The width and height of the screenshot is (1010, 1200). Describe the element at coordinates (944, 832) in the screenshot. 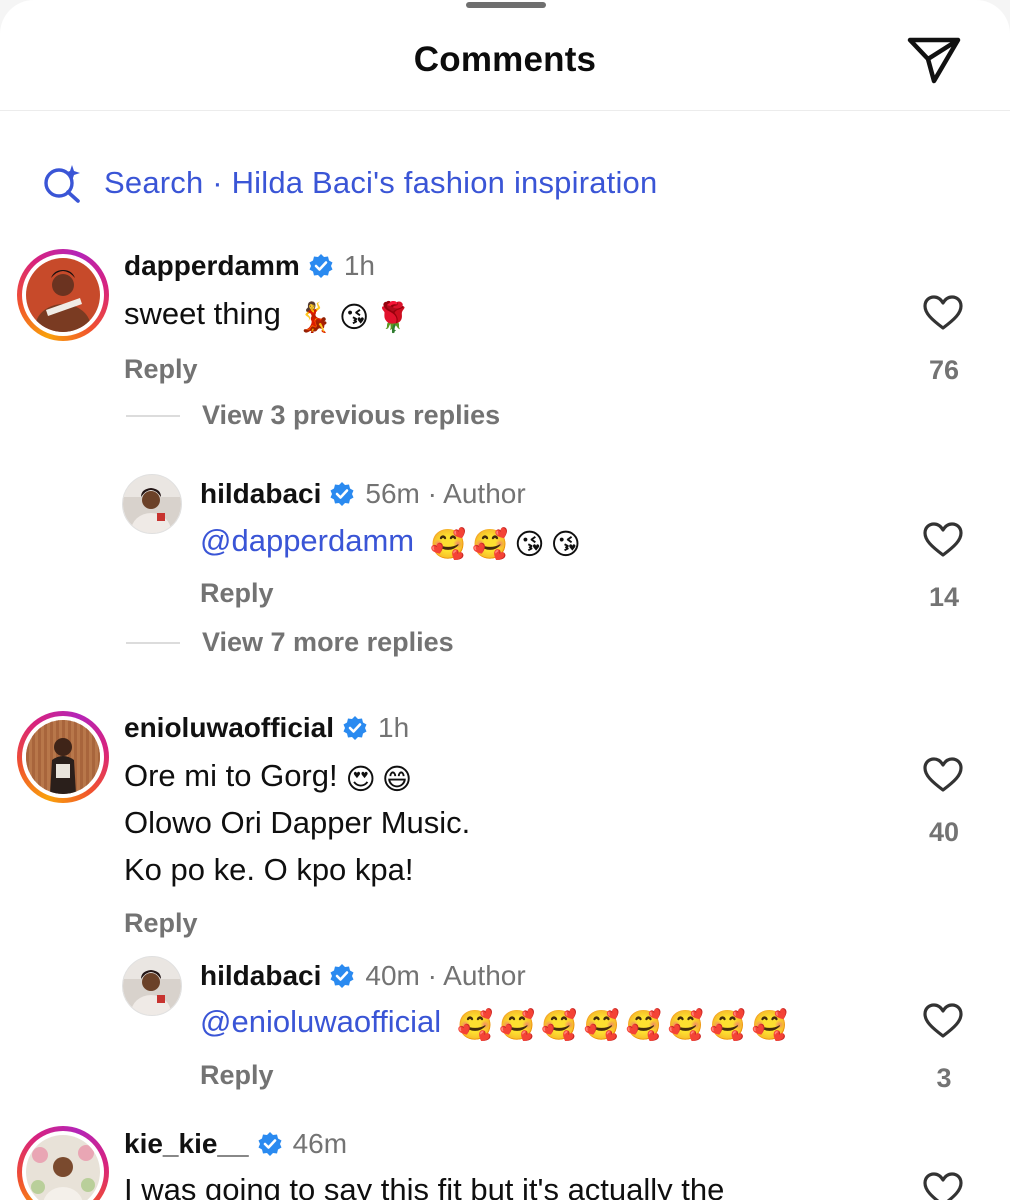

I see `like-count: 40` at that location.